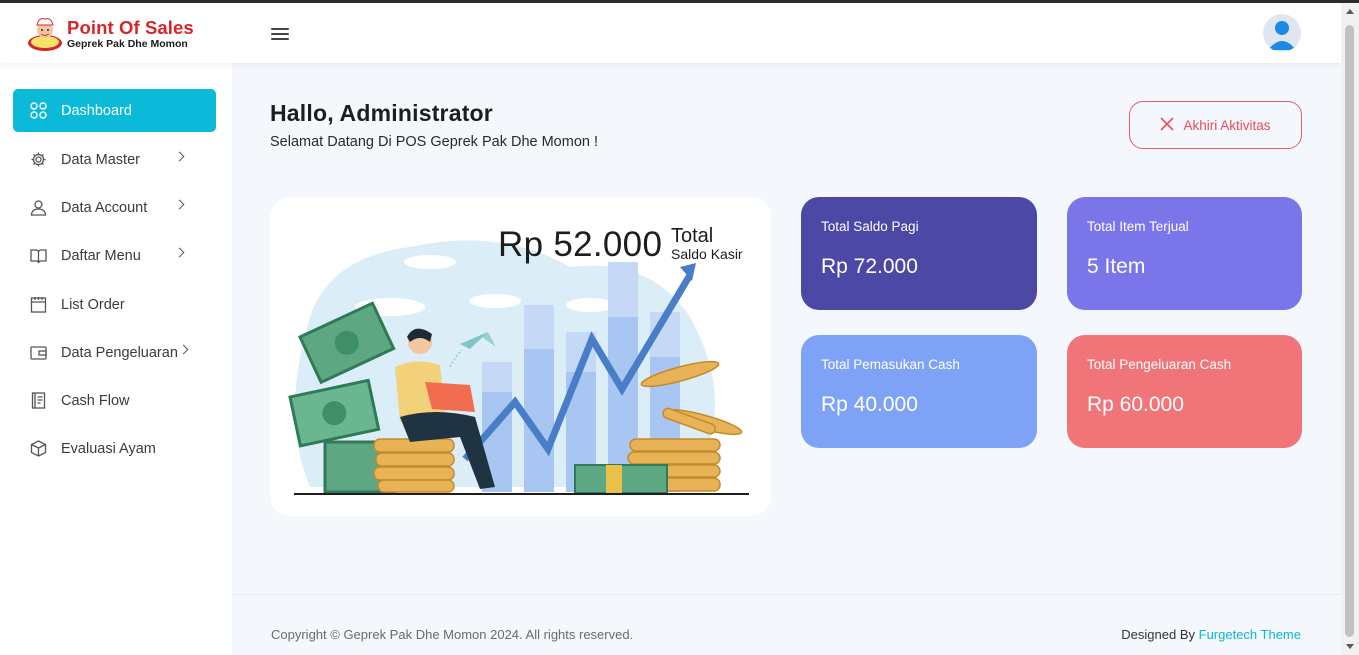 The height and width of the screenshot is (655, 1359). Describe the element at coordinates (38, 353) in the screenshot. I see `wallet-icon` at that location.